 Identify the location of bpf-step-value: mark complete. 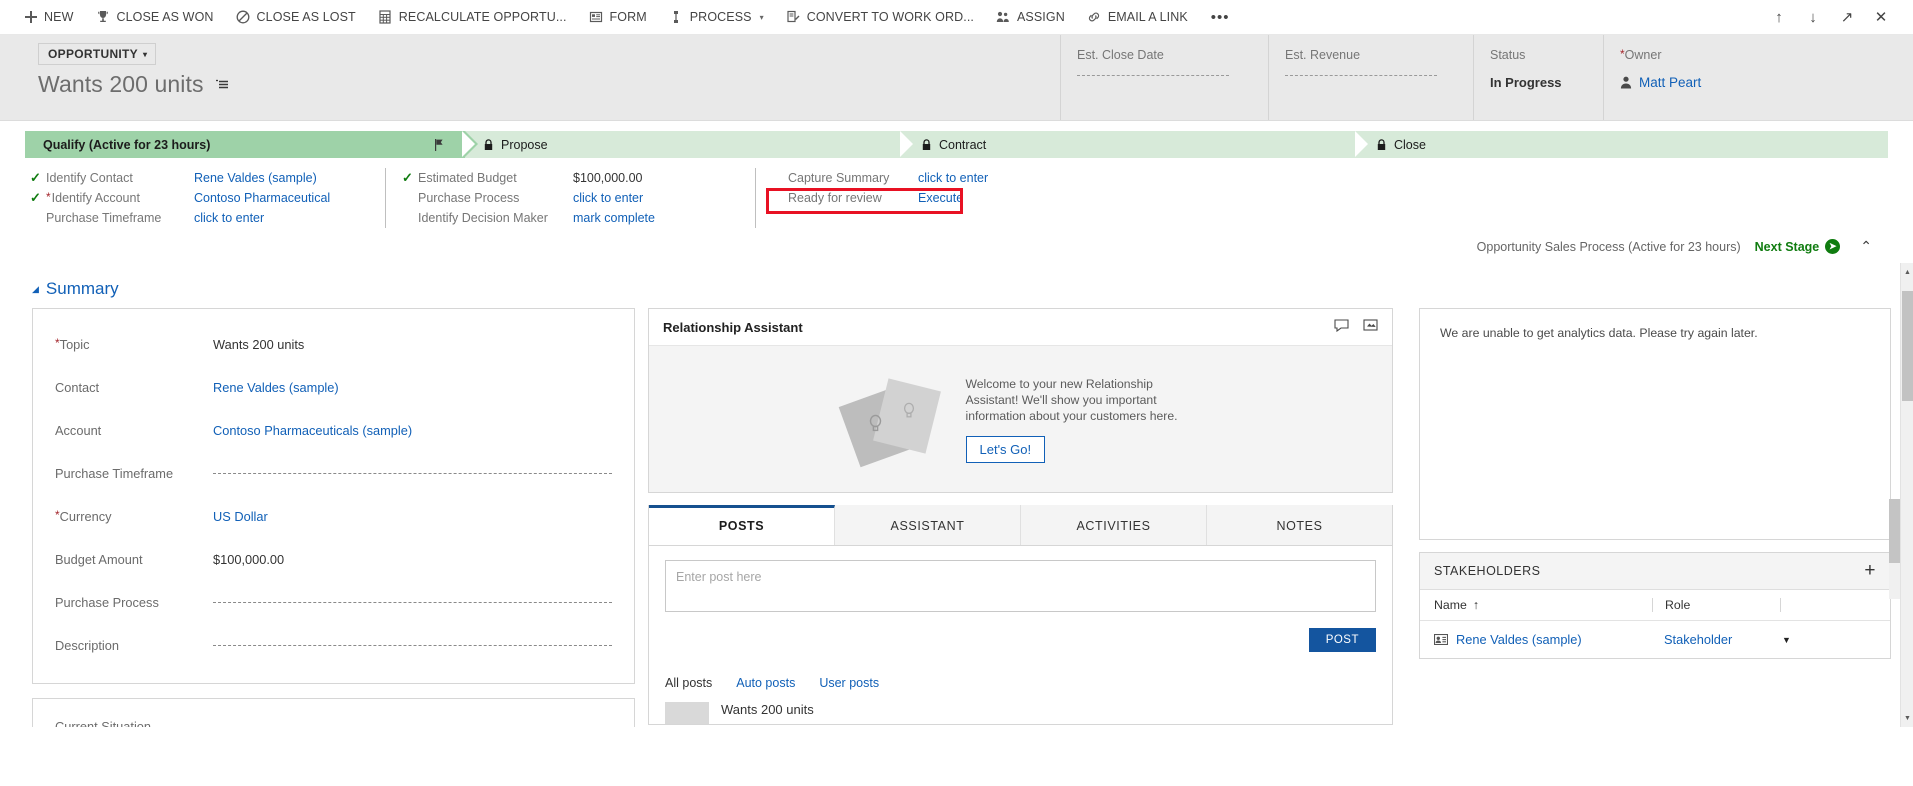
(614, 218).